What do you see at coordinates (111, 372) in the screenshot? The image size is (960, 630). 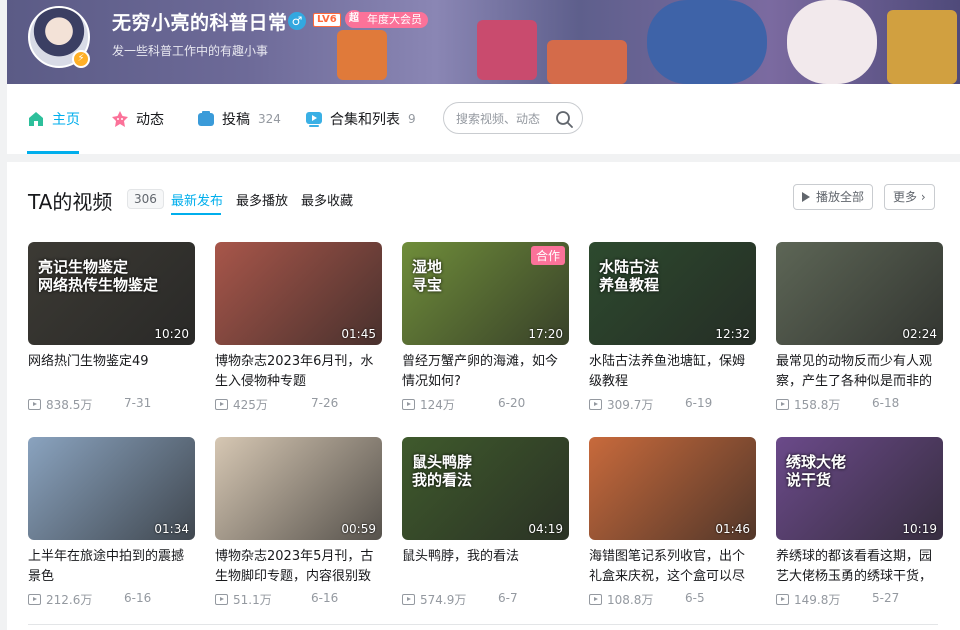 I see `video-title: 网络热门生物鉴定49` at bounding box center [111, 372].